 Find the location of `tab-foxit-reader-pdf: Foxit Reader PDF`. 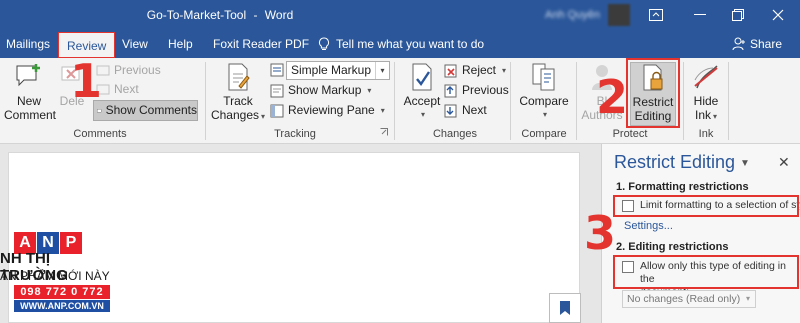

tab-foxit-reader-pdf: Foxit Reader PDF is located at coordinates (261, 44).